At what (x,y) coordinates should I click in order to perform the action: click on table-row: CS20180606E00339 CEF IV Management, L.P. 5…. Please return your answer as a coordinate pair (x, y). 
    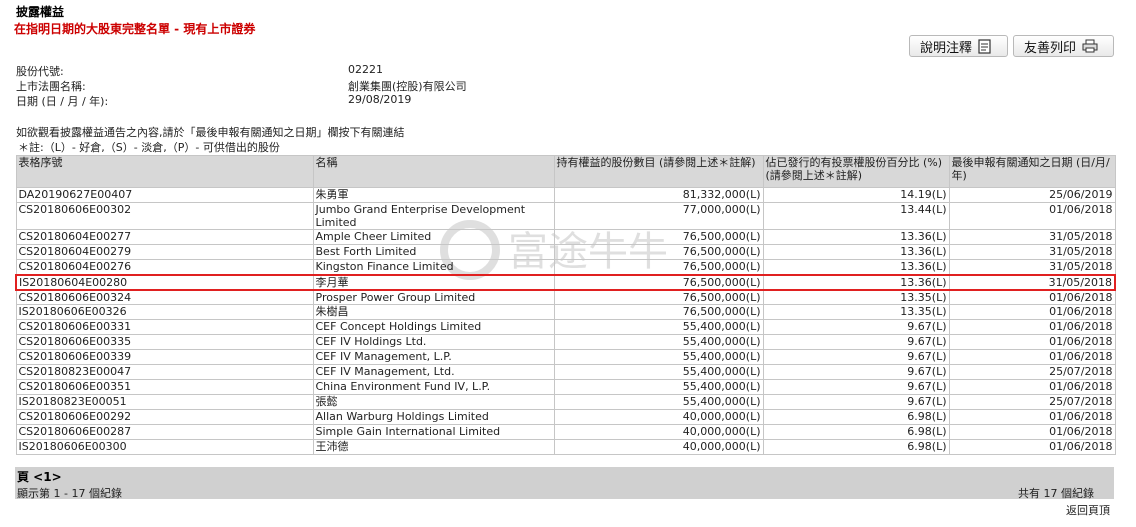
    Looking at the image, I should click on (565, 357).